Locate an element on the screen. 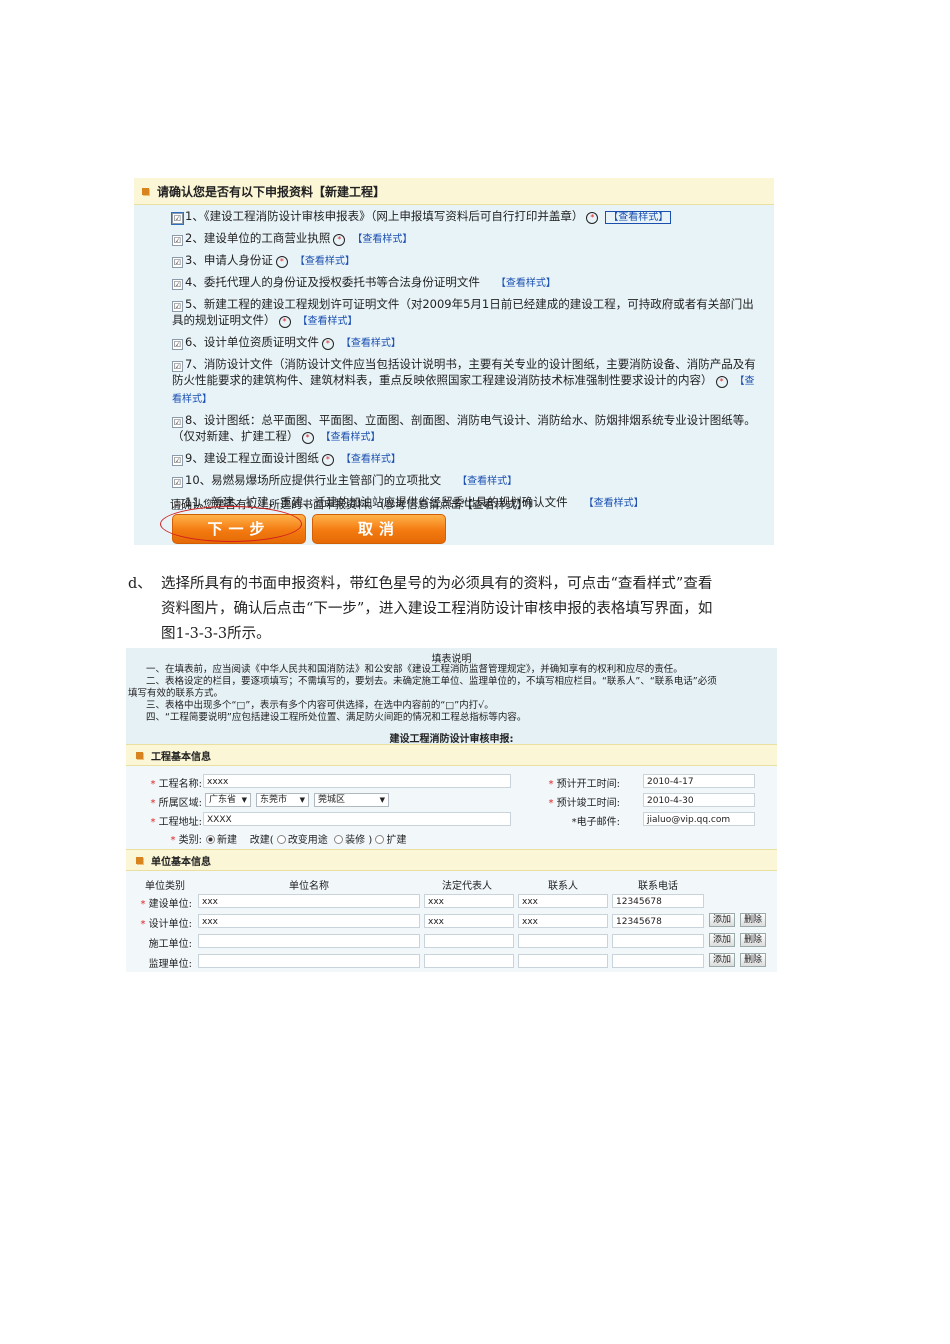 The height and width of the screenshot is (1344, 950). item-text: 2、建设单位的工商营业执照 is located at coordinates (258, 238).